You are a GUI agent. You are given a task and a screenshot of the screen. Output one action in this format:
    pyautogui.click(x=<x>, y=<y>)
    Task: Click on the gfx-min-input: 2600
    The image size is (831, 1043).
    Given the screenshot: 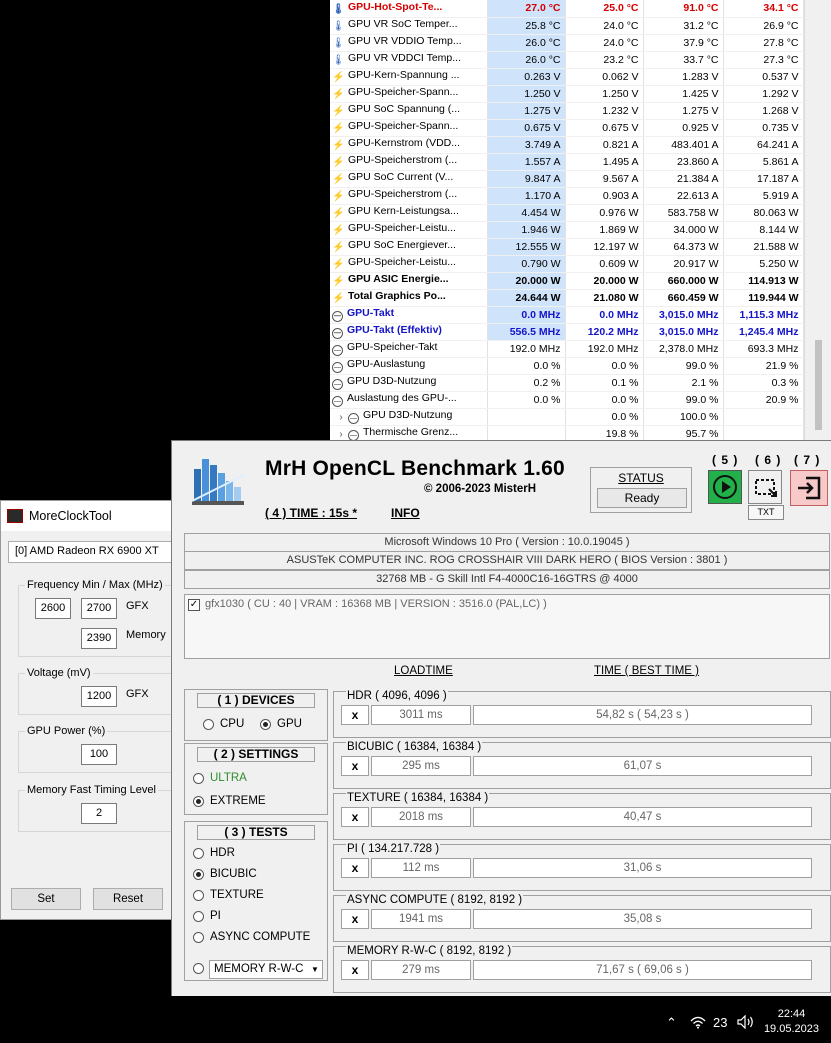 What is the action you would take?
    pyautogui.click(x=53, y=608)
    